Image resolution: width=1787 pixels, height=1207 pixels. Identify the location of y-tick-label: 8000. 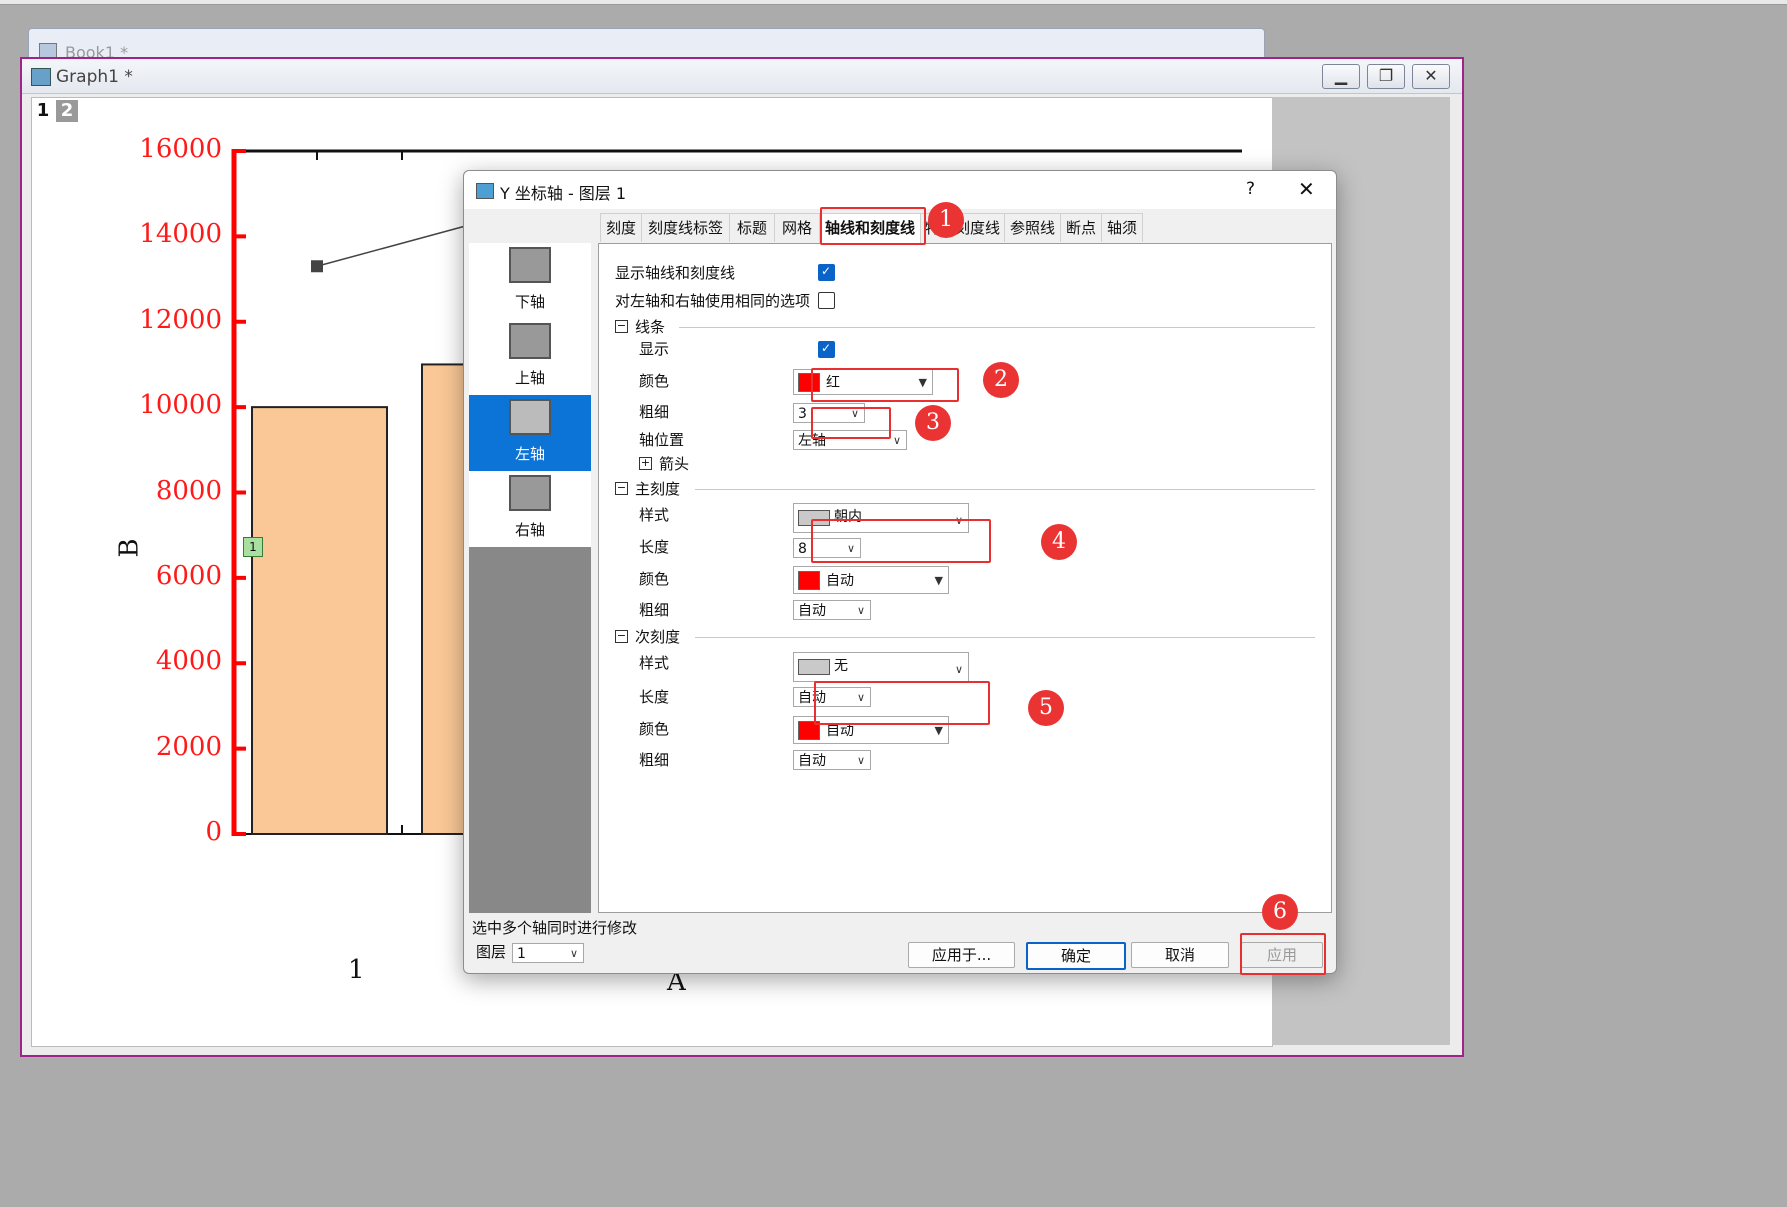
(188, 490).